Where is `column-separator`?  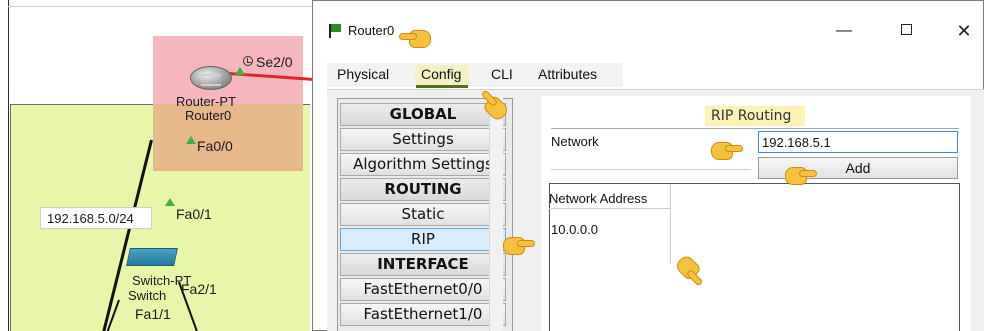 column-separator is located at coordinates (670, 224).